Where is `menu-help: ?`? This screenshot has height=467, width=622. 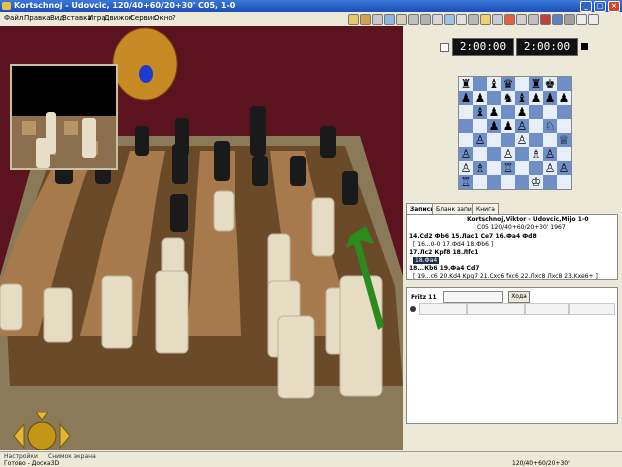
menu-help: ? is located at coordinates (174, 18).